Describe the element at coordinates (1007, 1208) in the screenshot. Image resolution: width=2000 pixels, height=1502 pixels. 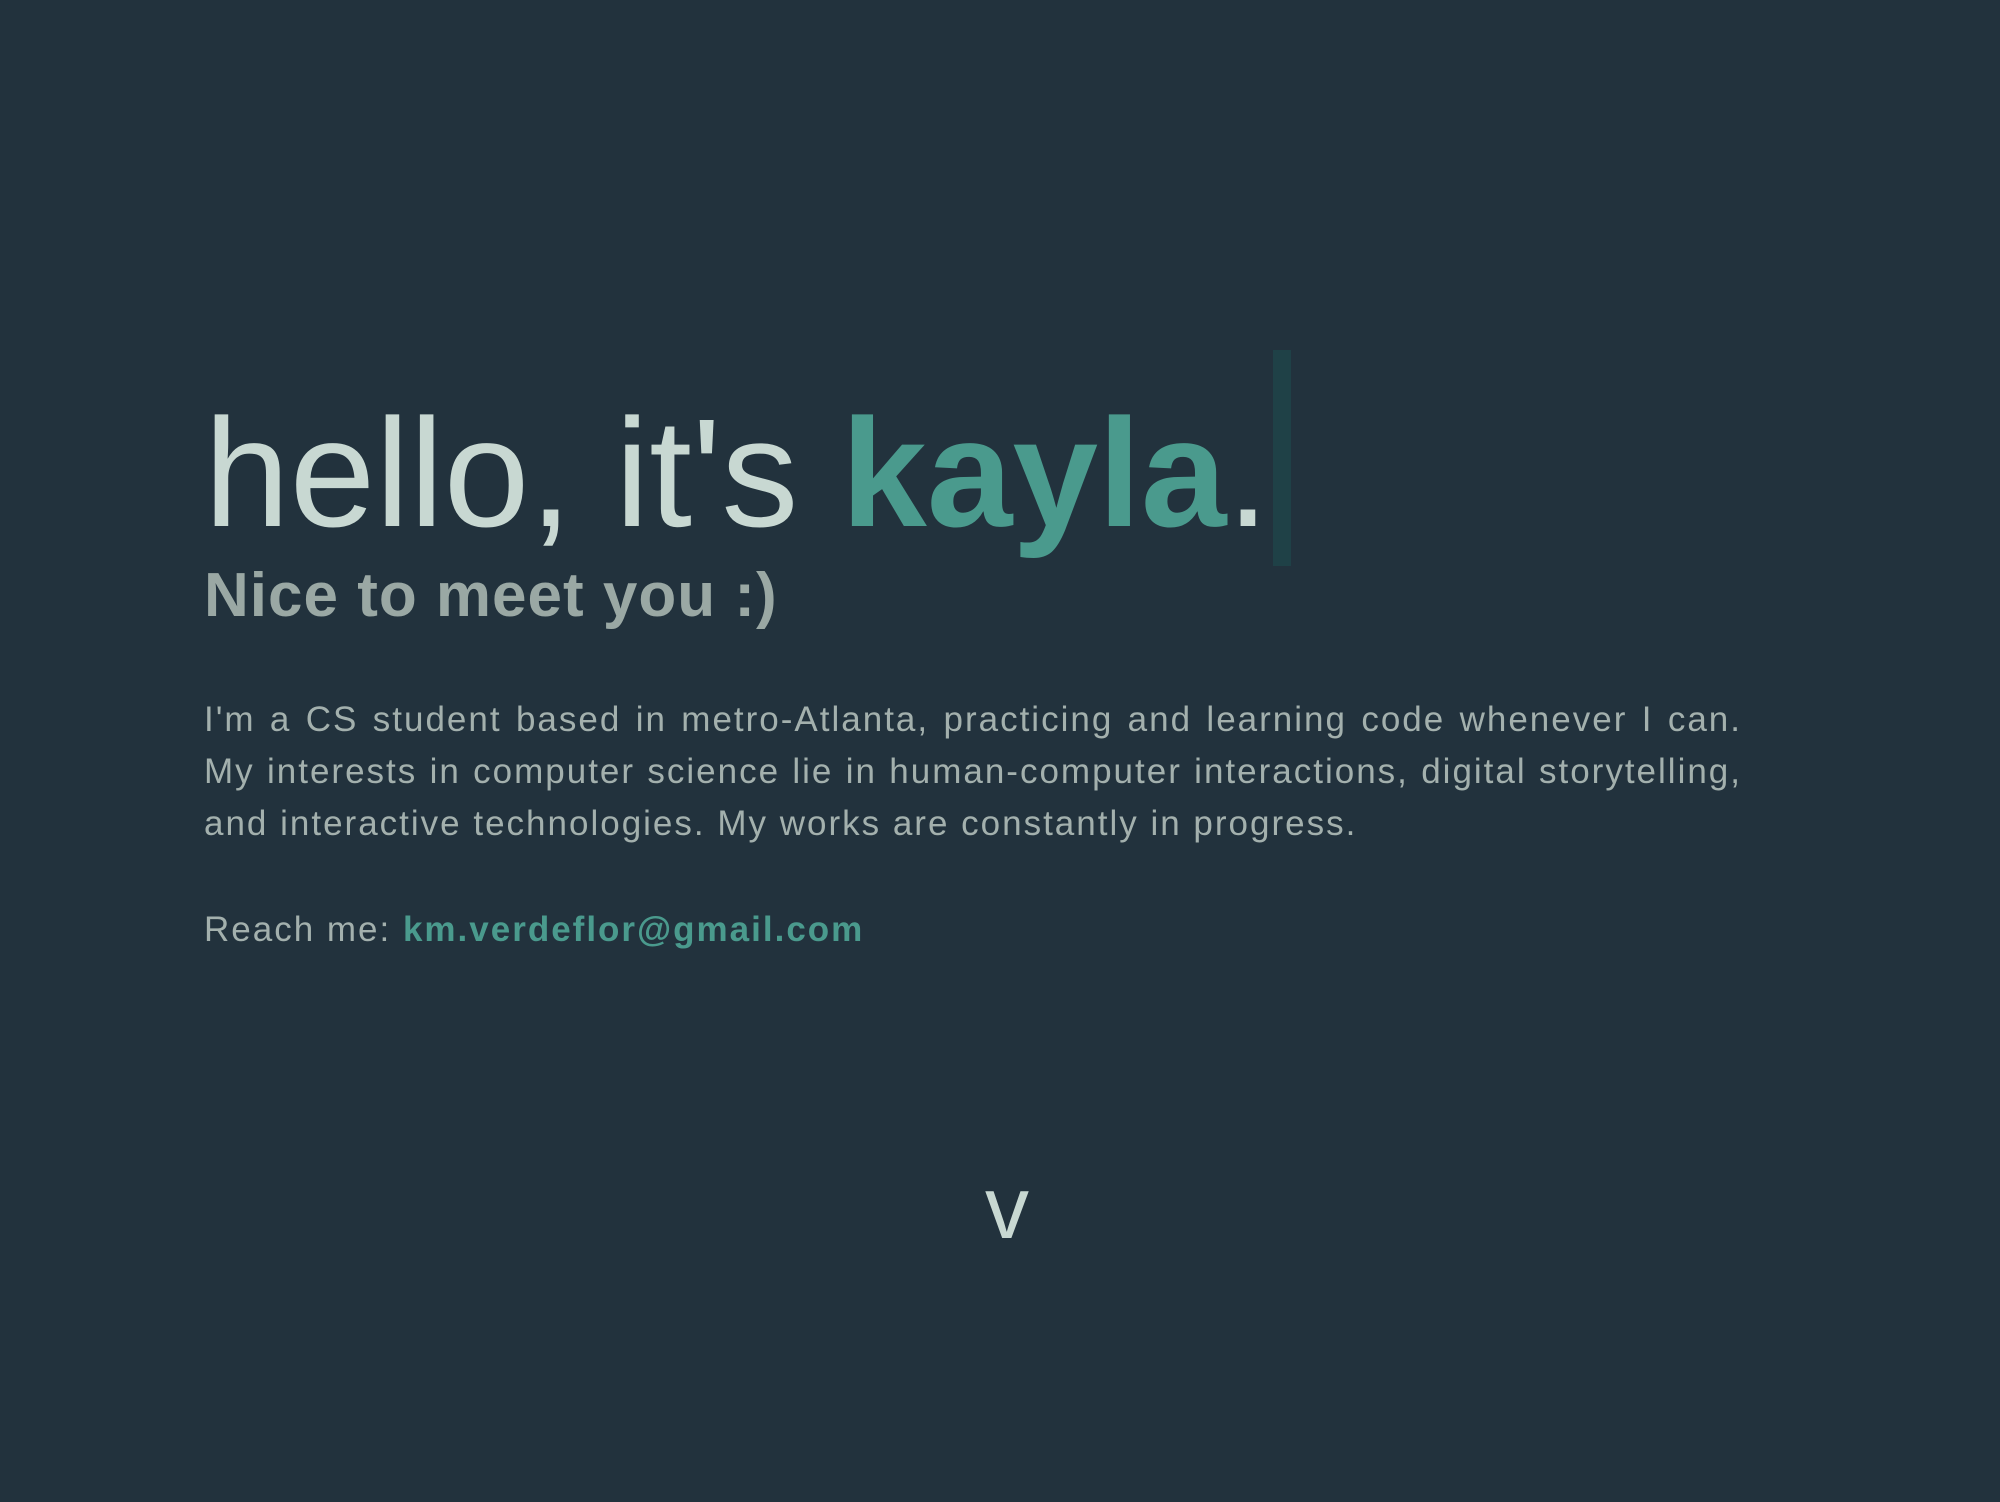
I see `scroll-down-icon: v` at that location.